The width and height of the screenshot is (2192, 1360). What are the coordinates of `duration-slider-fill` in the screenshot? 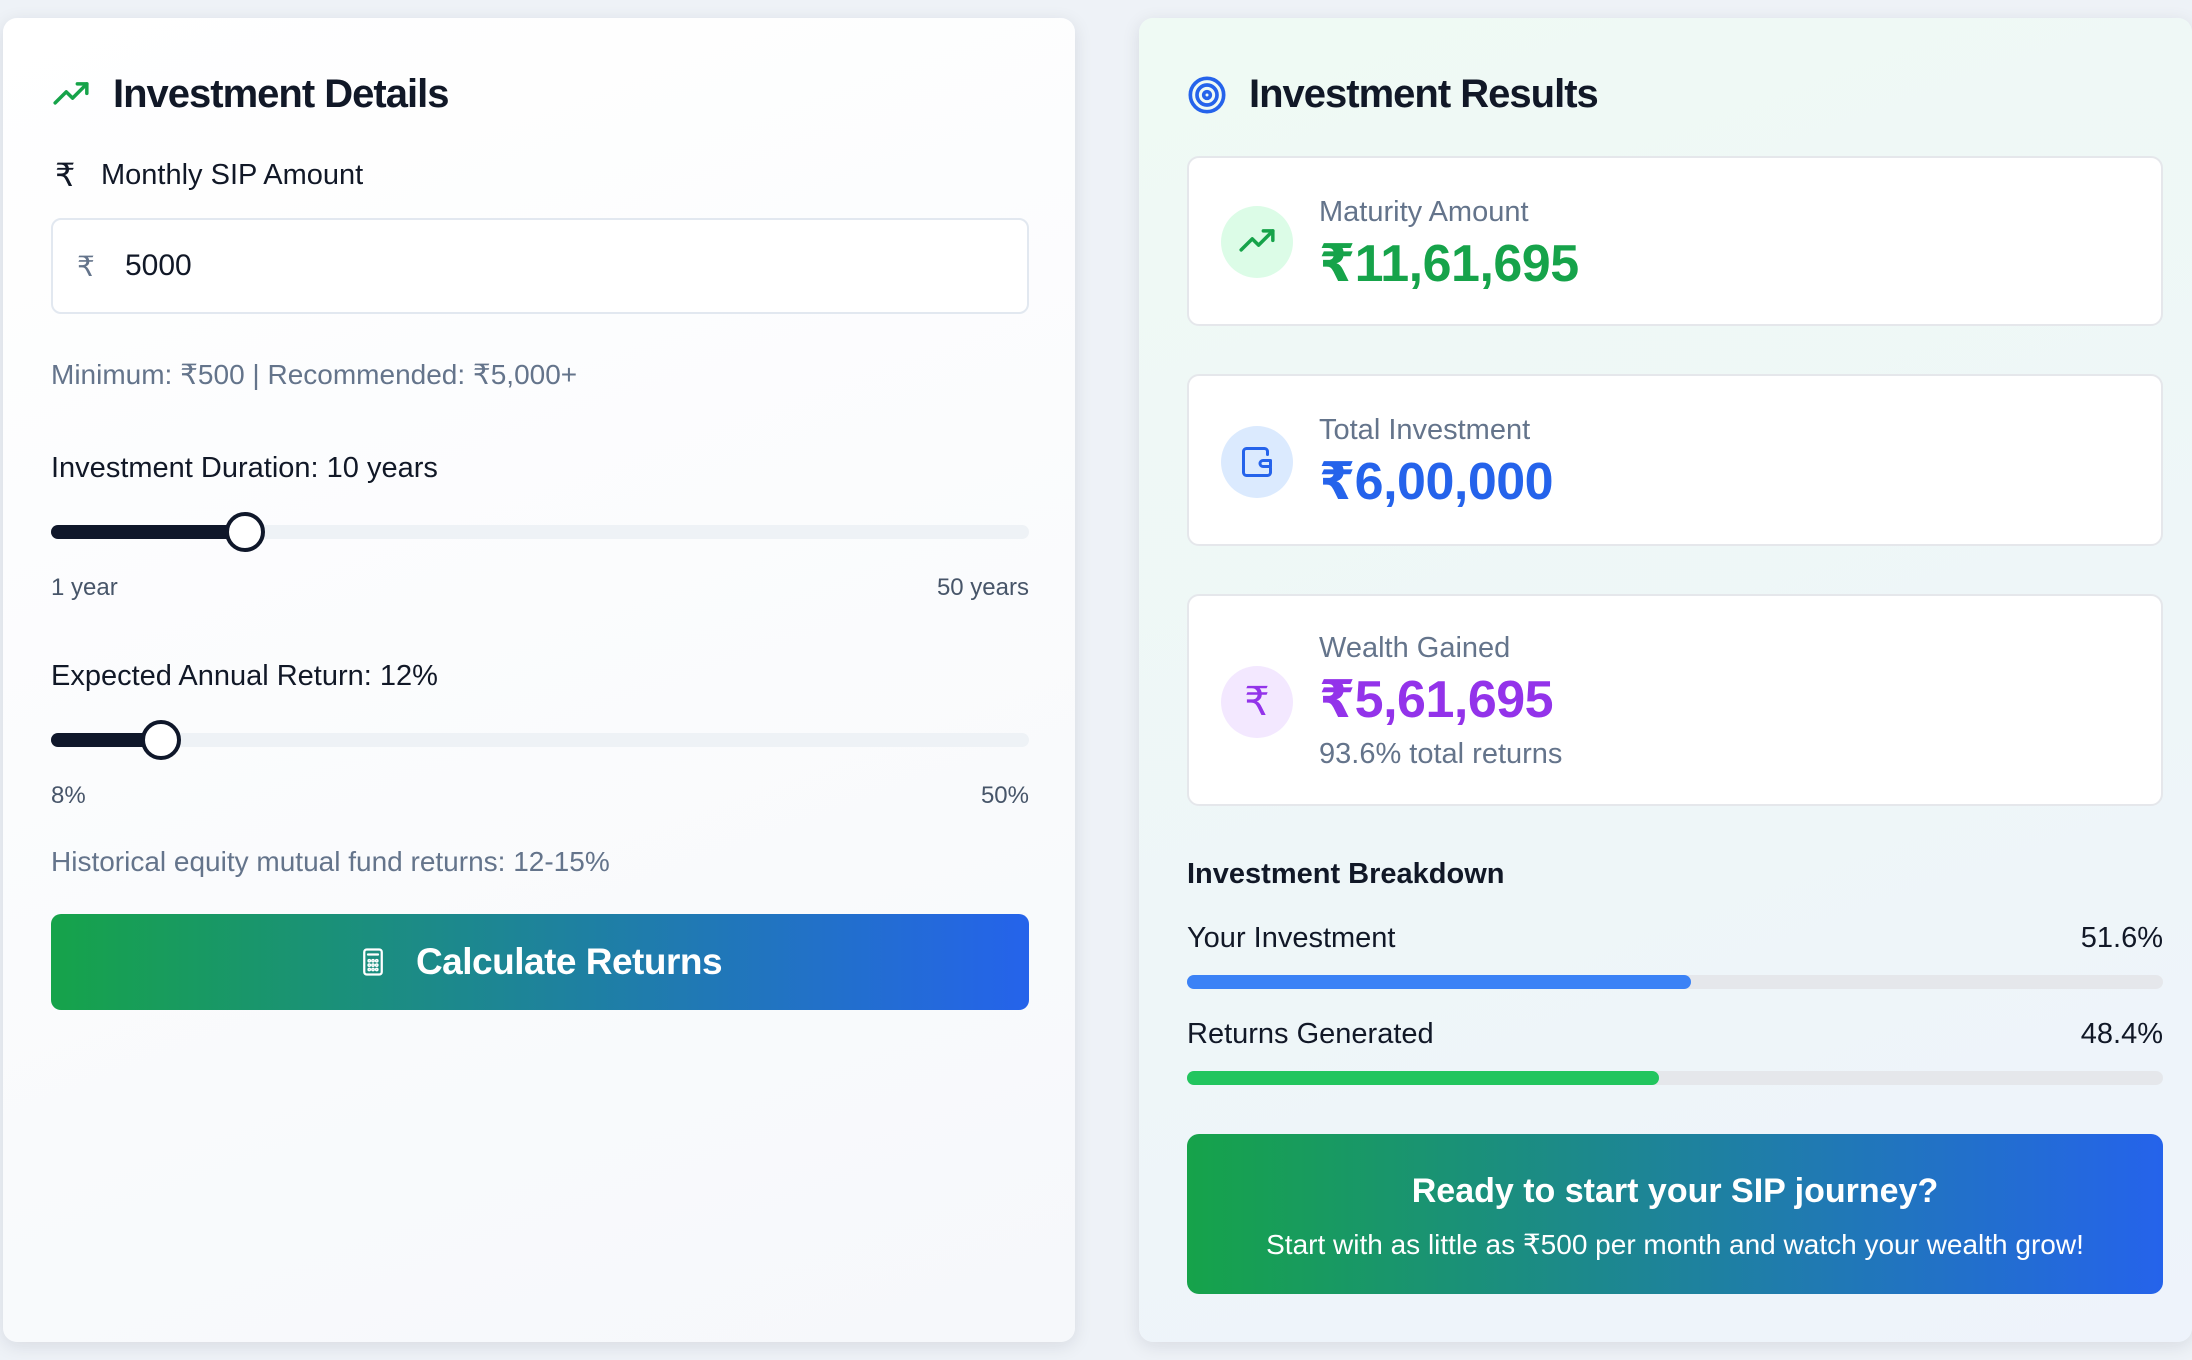 It's located at (148, 532).